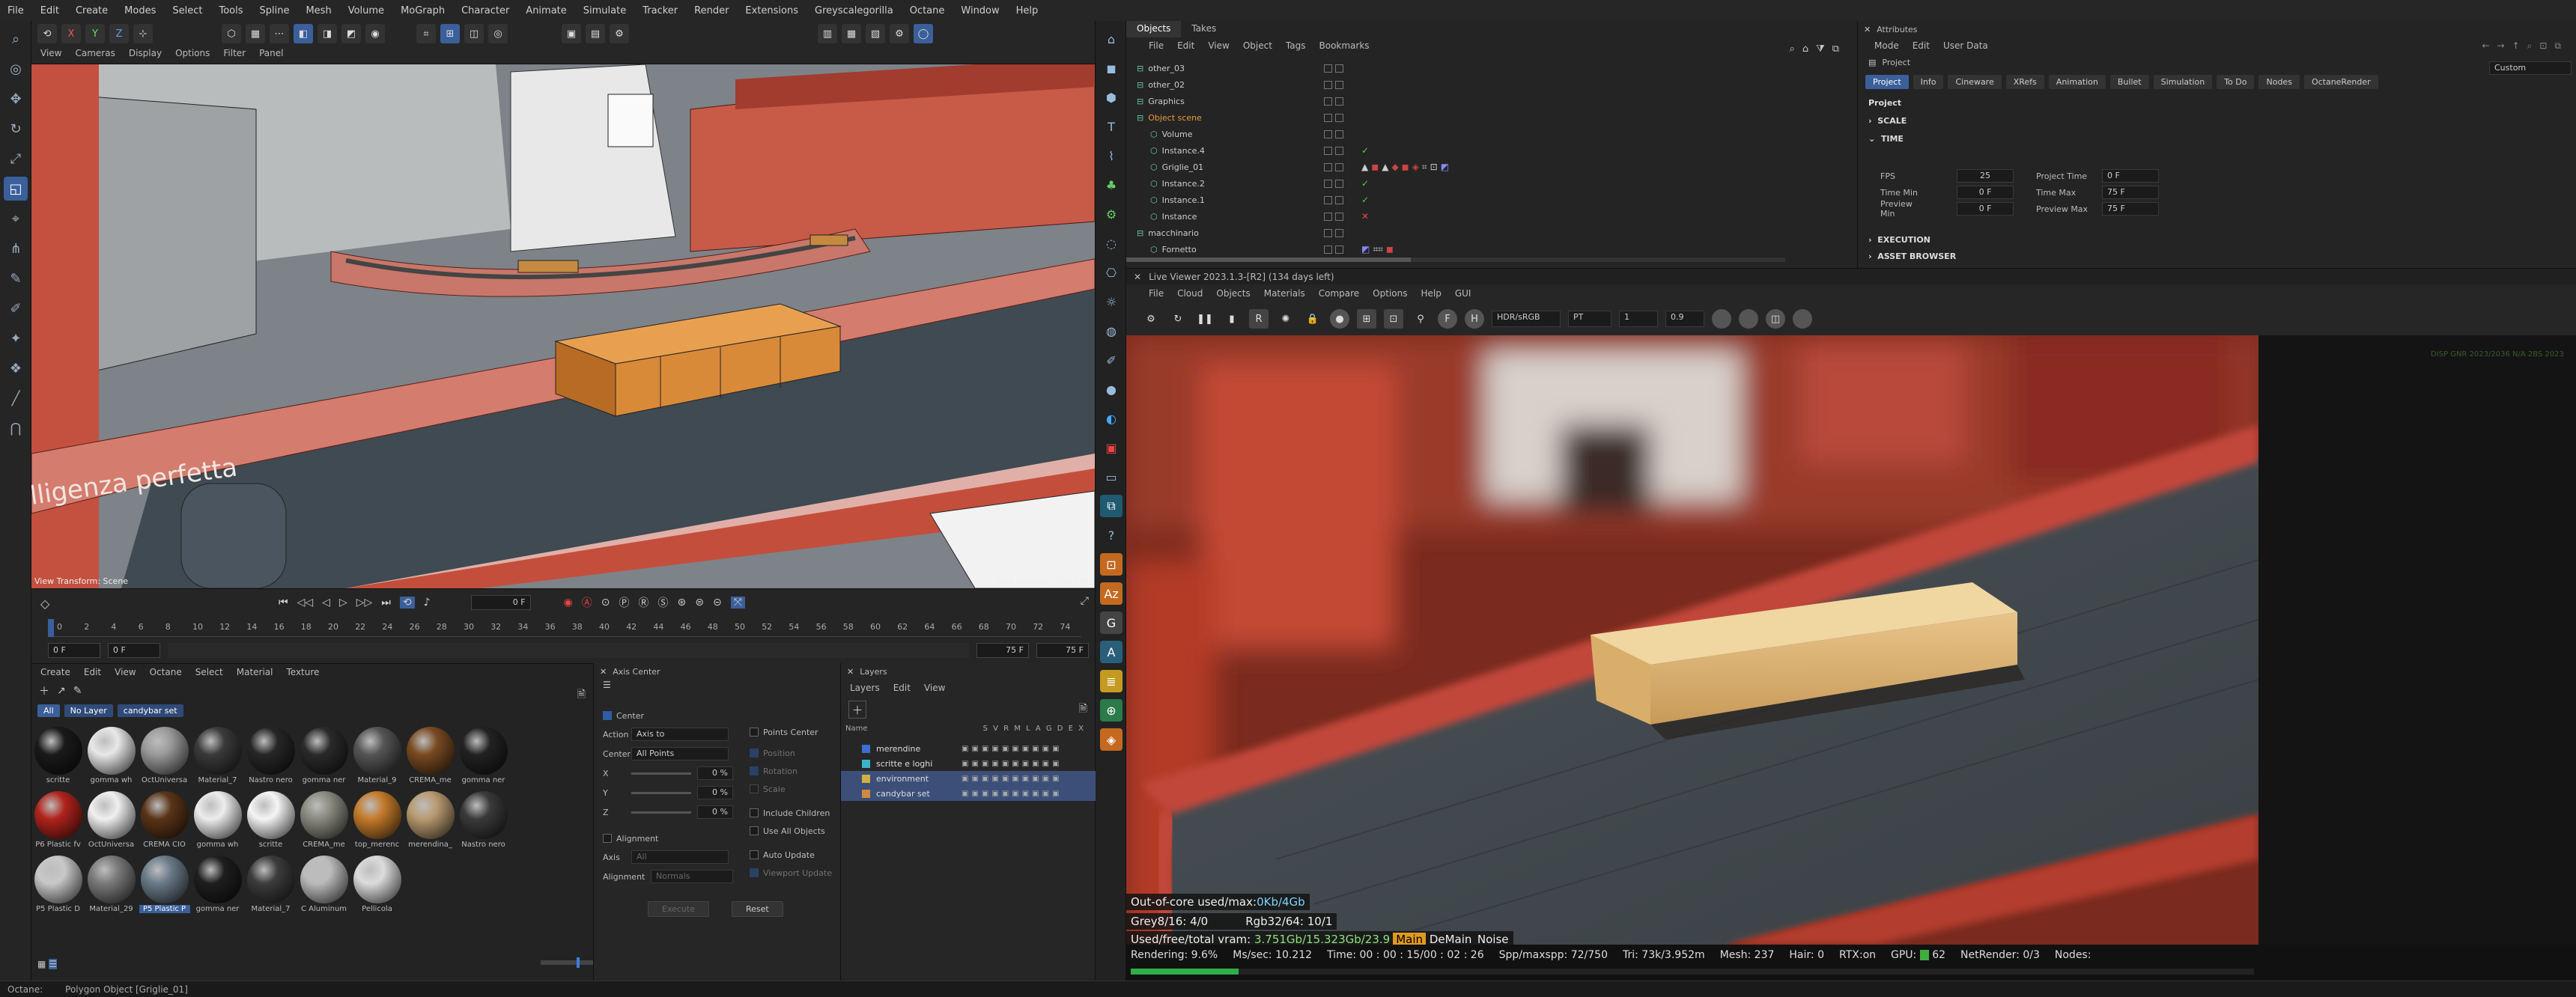 The image size is (2576, 997). Describe the element at coordinates (187, 10) in the screenshot. I see `menu-select: Select` at that location.